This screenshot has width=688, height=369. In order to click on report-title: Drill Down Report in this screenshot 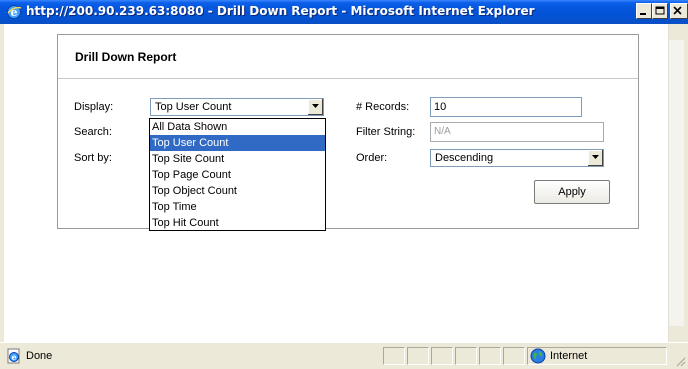, I will do `click(126, 57)`.